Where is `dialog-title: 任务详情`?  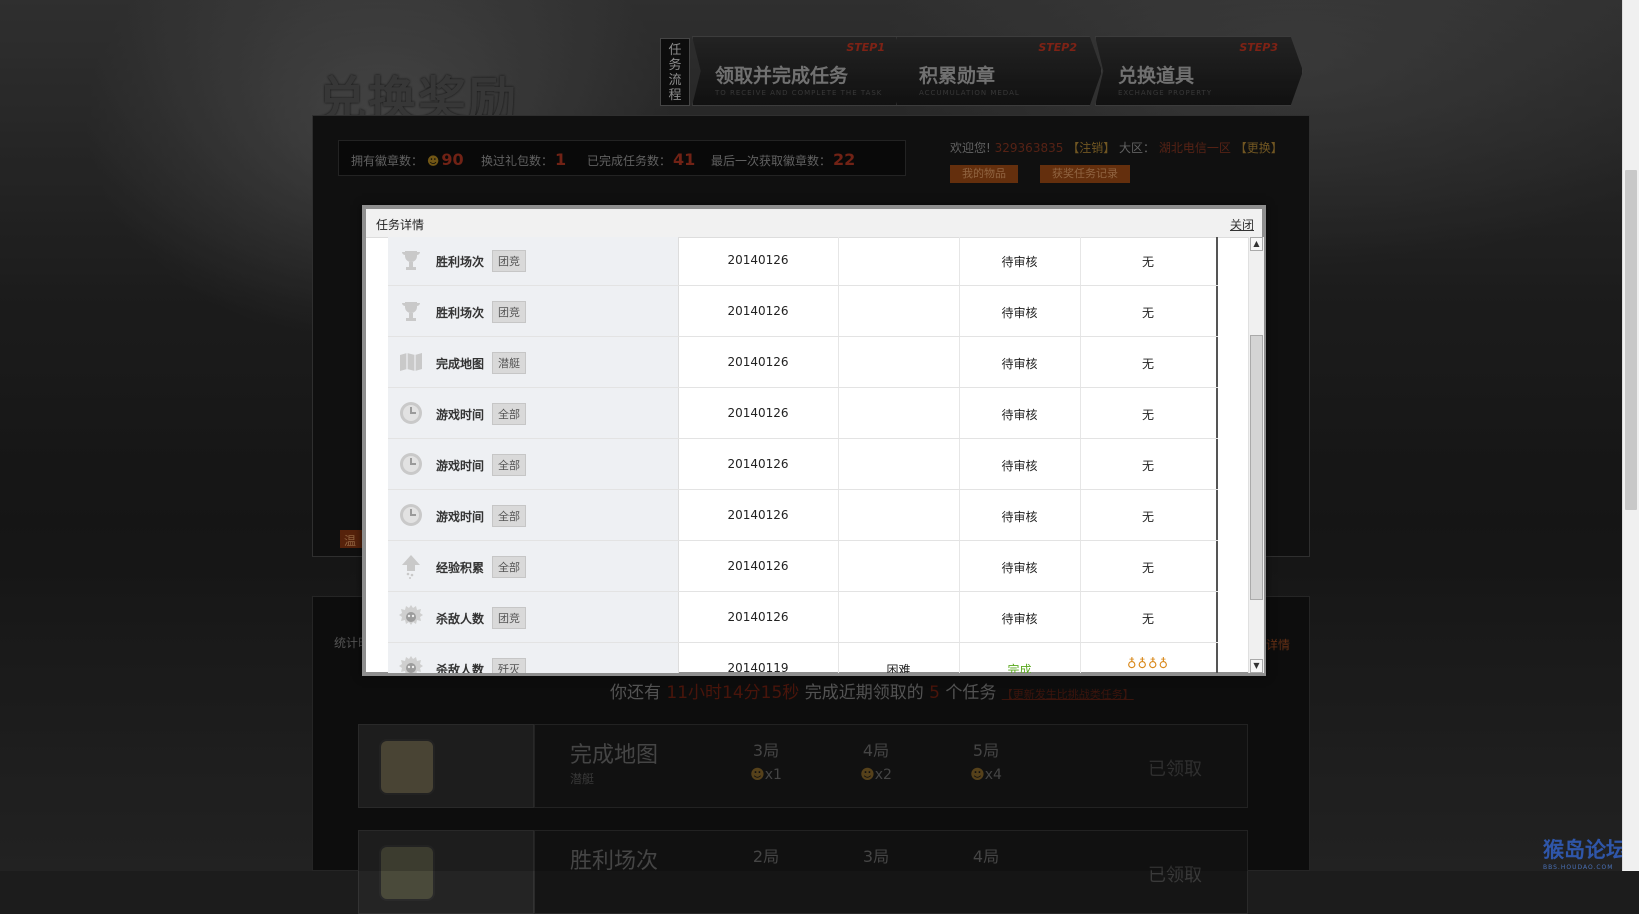
dialog-title: 任务详情 is located at coordinates (400, 225).